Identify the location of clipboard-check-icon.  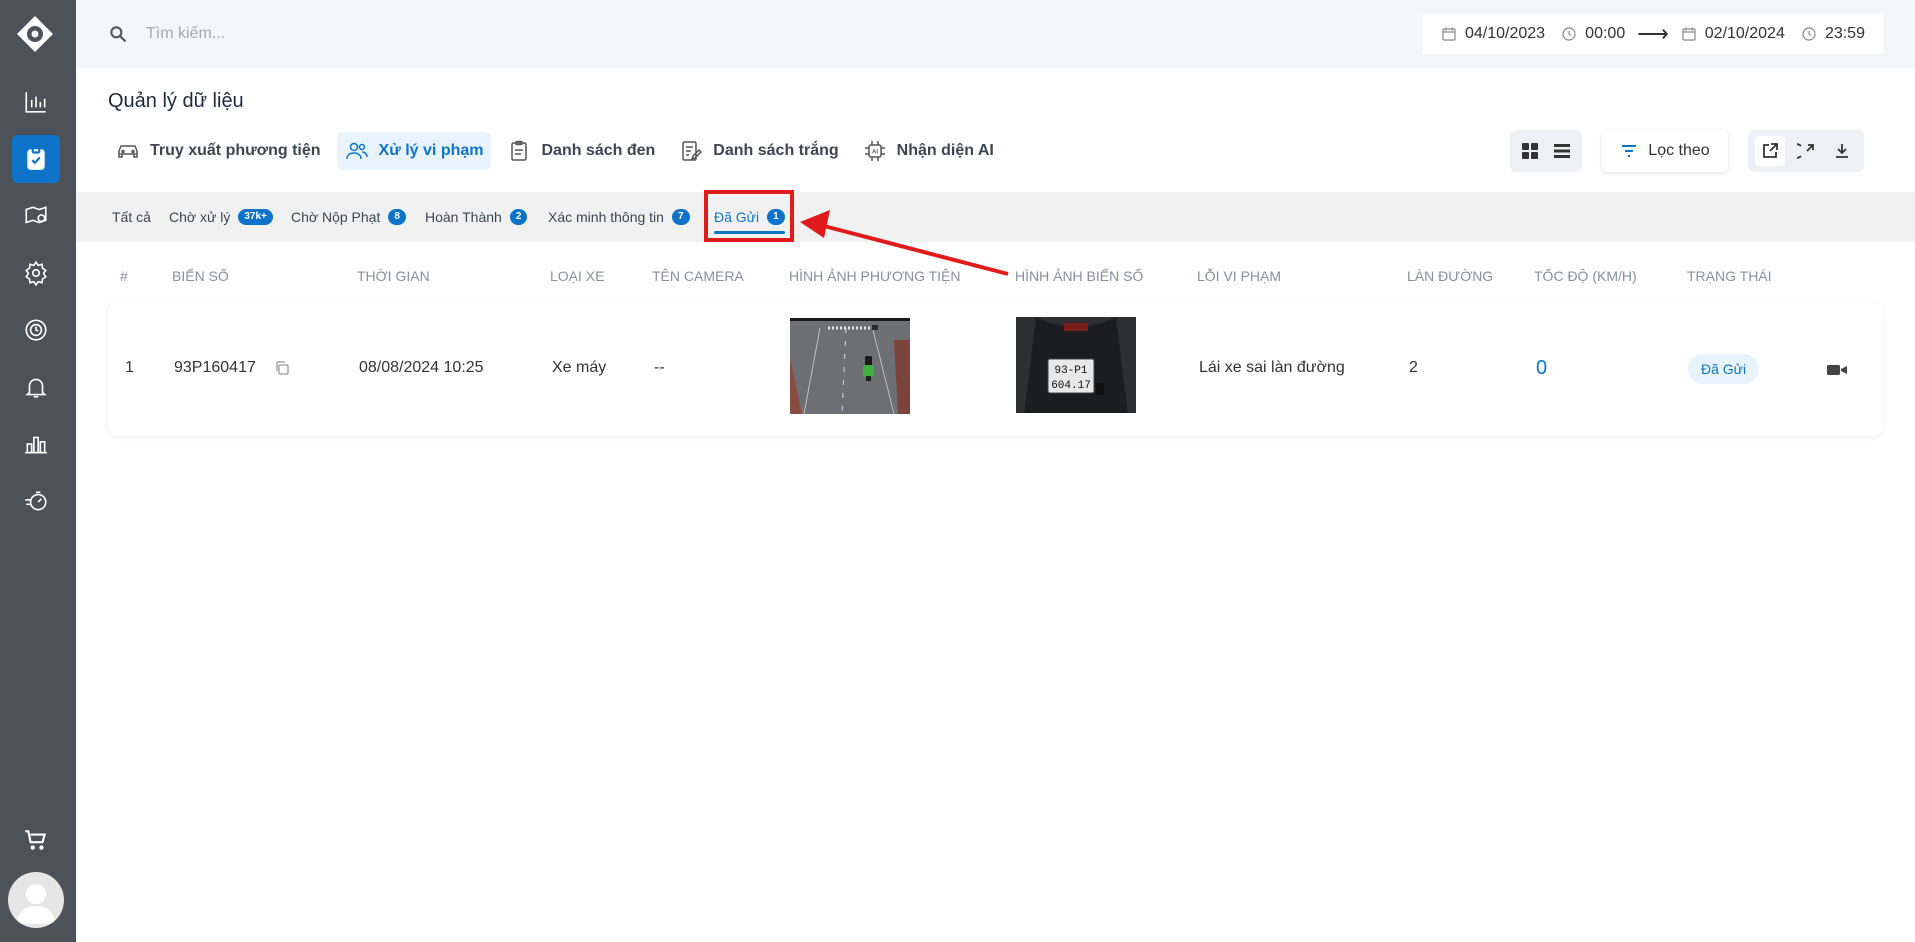
(36, 158).